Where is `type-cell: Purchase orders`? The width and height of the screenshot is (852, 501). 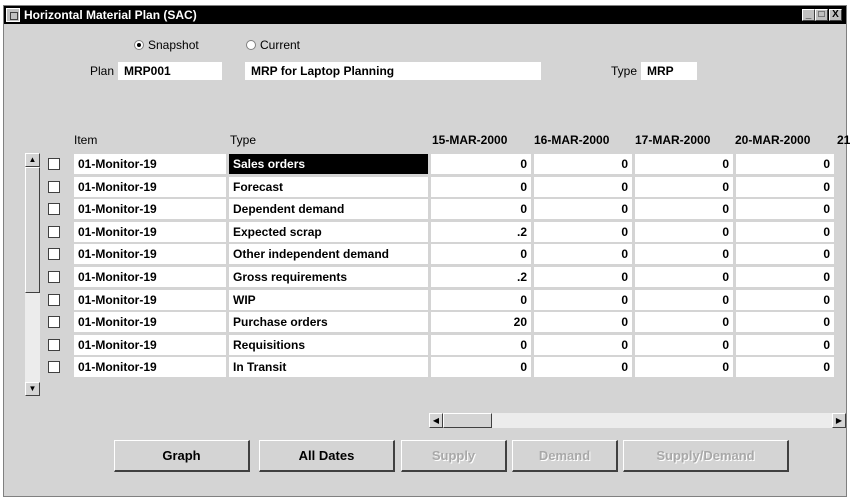 type-cell: Purchase orders is located at coordinates (328, 322).